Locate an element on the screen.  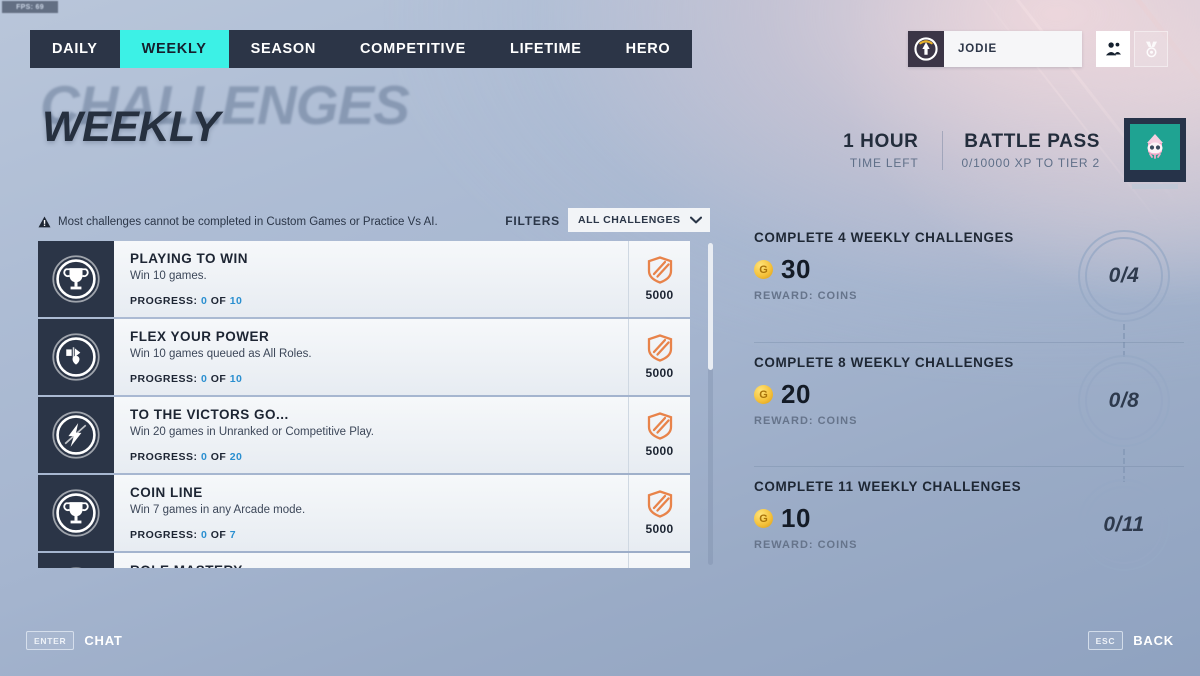
challenge-filter-dropdown: ALL CHALLENGES is located at coordinates (639, 220).